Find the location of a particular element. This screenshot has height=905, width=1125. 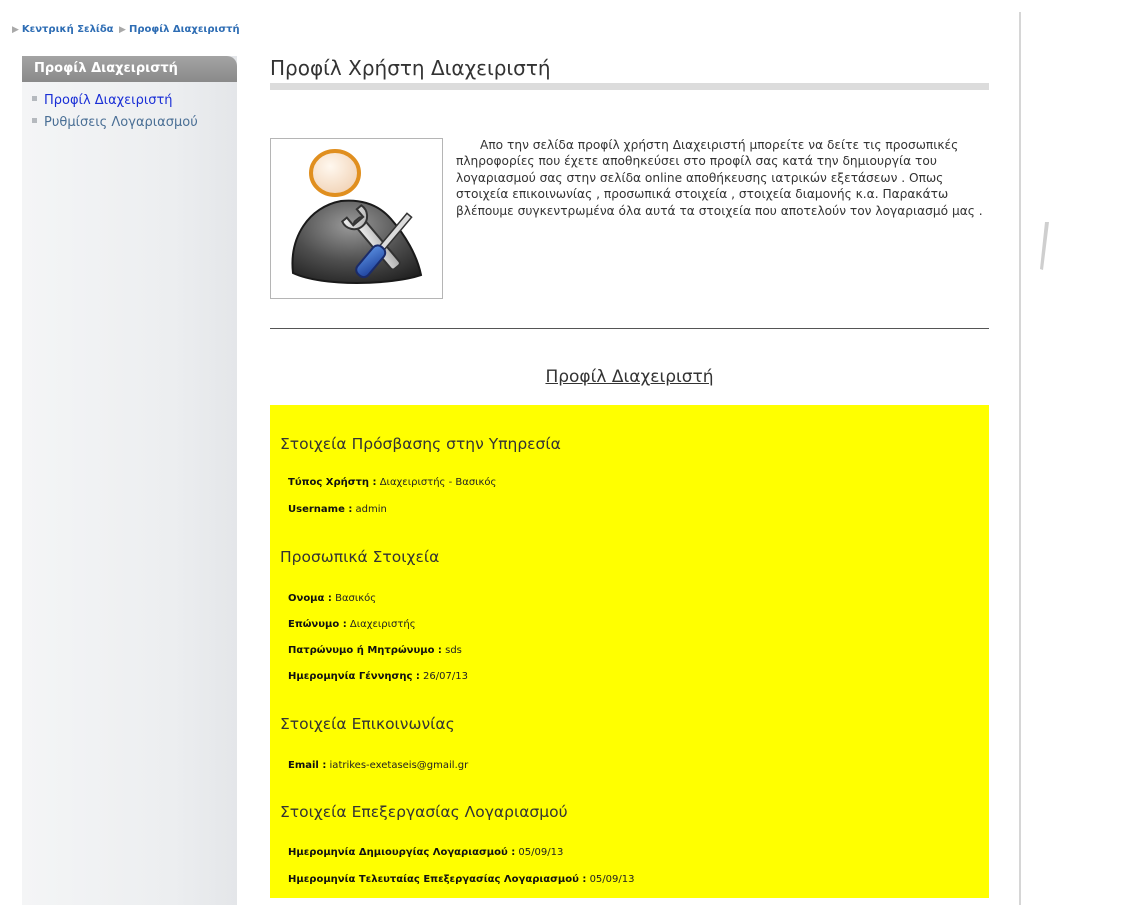

field-email: Email : iatrikes-exetaseis@gmail.gr is located at coordinates (378, 765).